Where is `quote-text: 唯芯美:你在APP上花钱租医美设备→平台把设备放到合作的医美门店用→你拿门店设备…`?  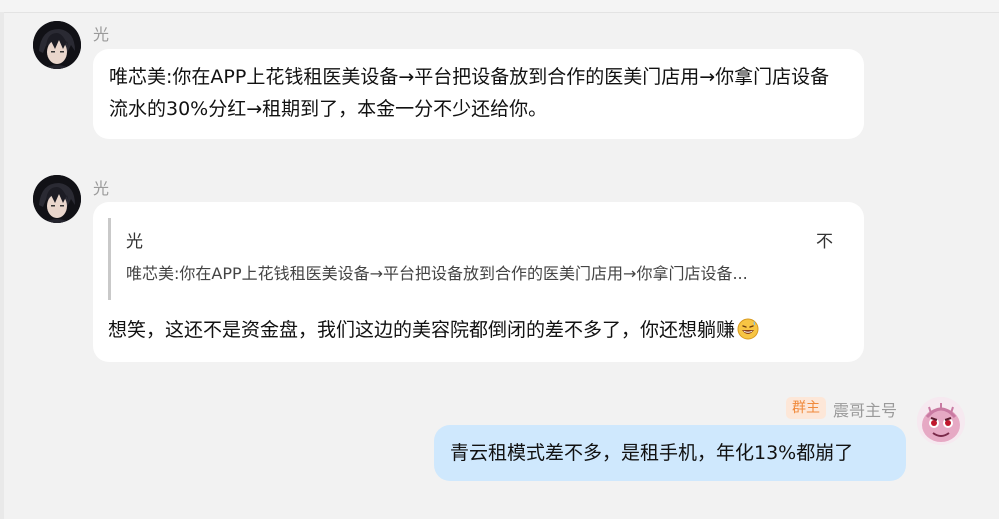 quote-text: 唯芯美:你在APP上花钱租医美设备→平台把设备放到合作的医美门店用→你拿门店设备… is located at coordinates (437, 273).